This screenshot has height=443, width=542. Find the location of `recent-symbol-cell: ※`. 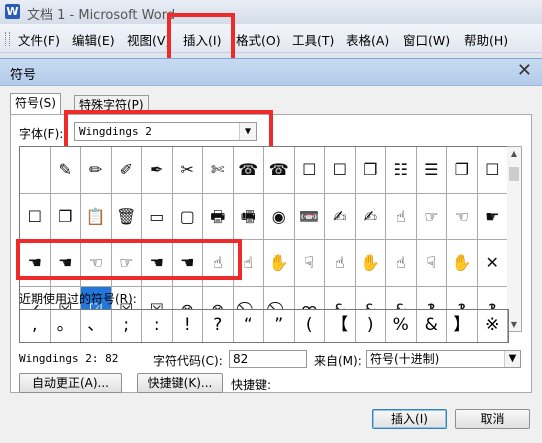

recent-symbol-cell: ※ is located at coordinates (493, 326).